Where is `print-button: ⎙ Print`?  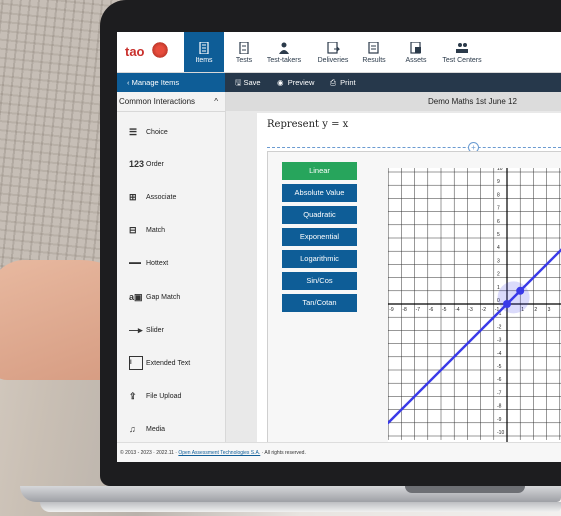 print-button: ⎙ Print is located at coordinates (343, 82).